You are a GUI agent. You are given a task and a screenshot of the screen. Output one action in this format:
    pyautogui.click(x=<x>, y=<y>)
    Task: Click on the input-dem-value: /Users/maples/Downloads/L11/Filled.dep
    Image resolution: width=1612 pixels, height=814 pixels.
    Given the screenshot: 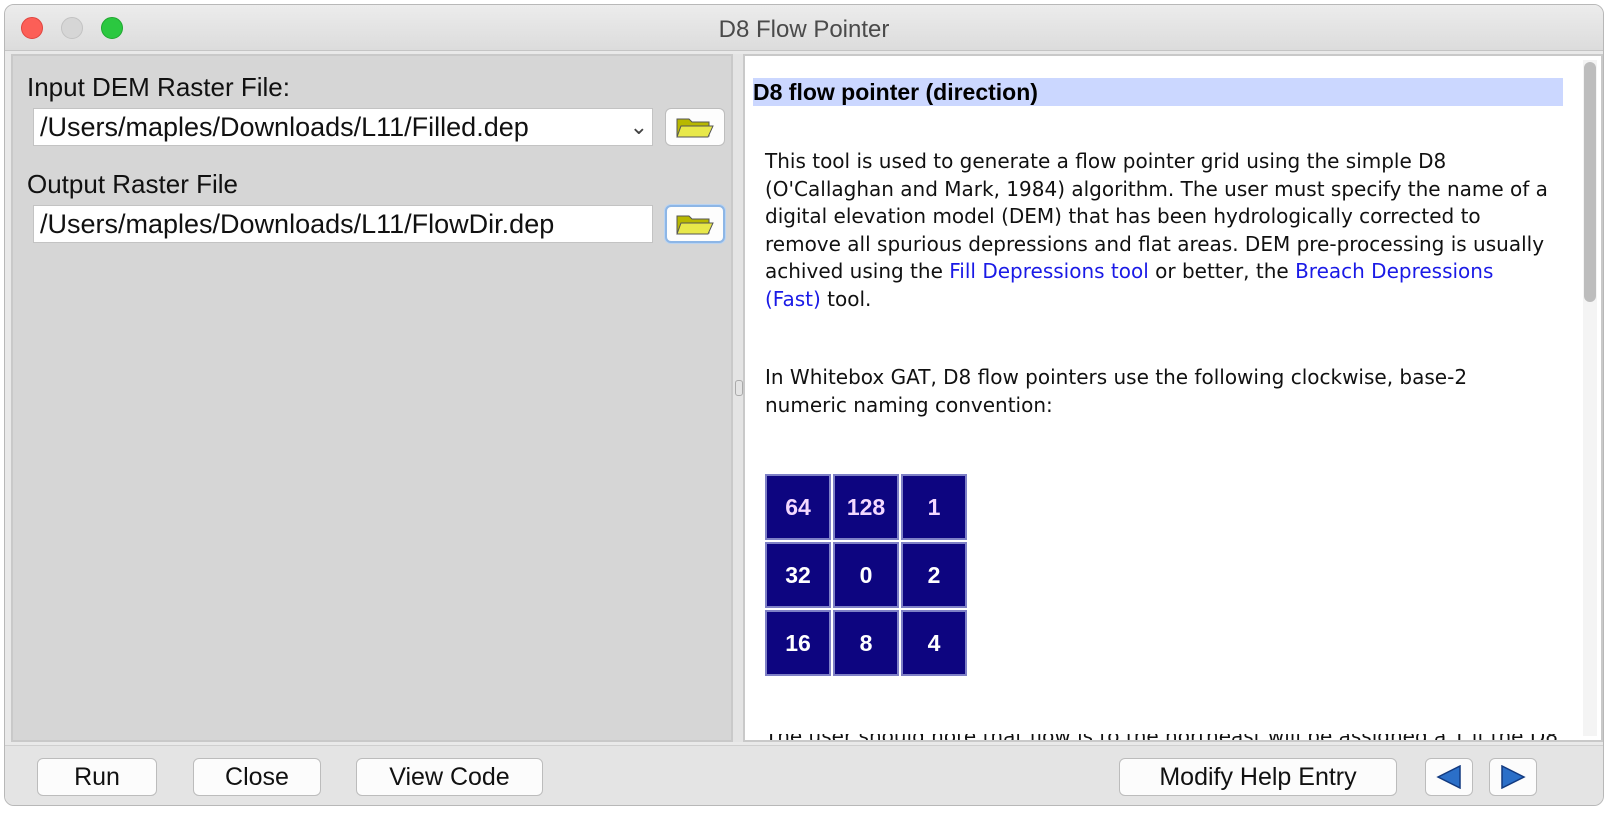 What is the action you would take?
    pyautogui.click(x=284, y=127)
    